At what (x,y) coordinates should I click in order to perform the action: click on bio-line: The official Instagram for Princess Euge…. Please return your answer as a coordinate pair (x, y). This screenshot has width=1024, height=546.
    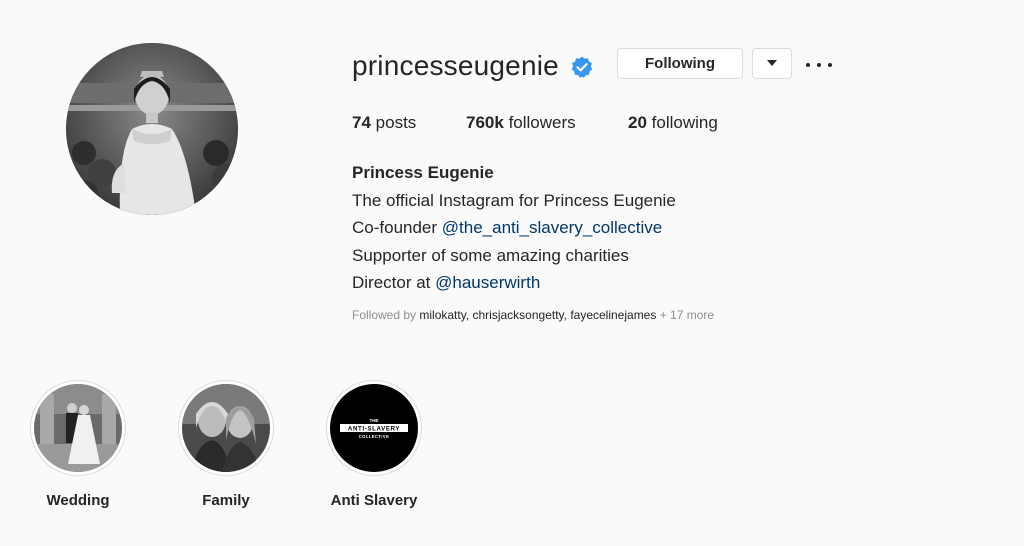
    Looking at the image, I should click on (514, 200).